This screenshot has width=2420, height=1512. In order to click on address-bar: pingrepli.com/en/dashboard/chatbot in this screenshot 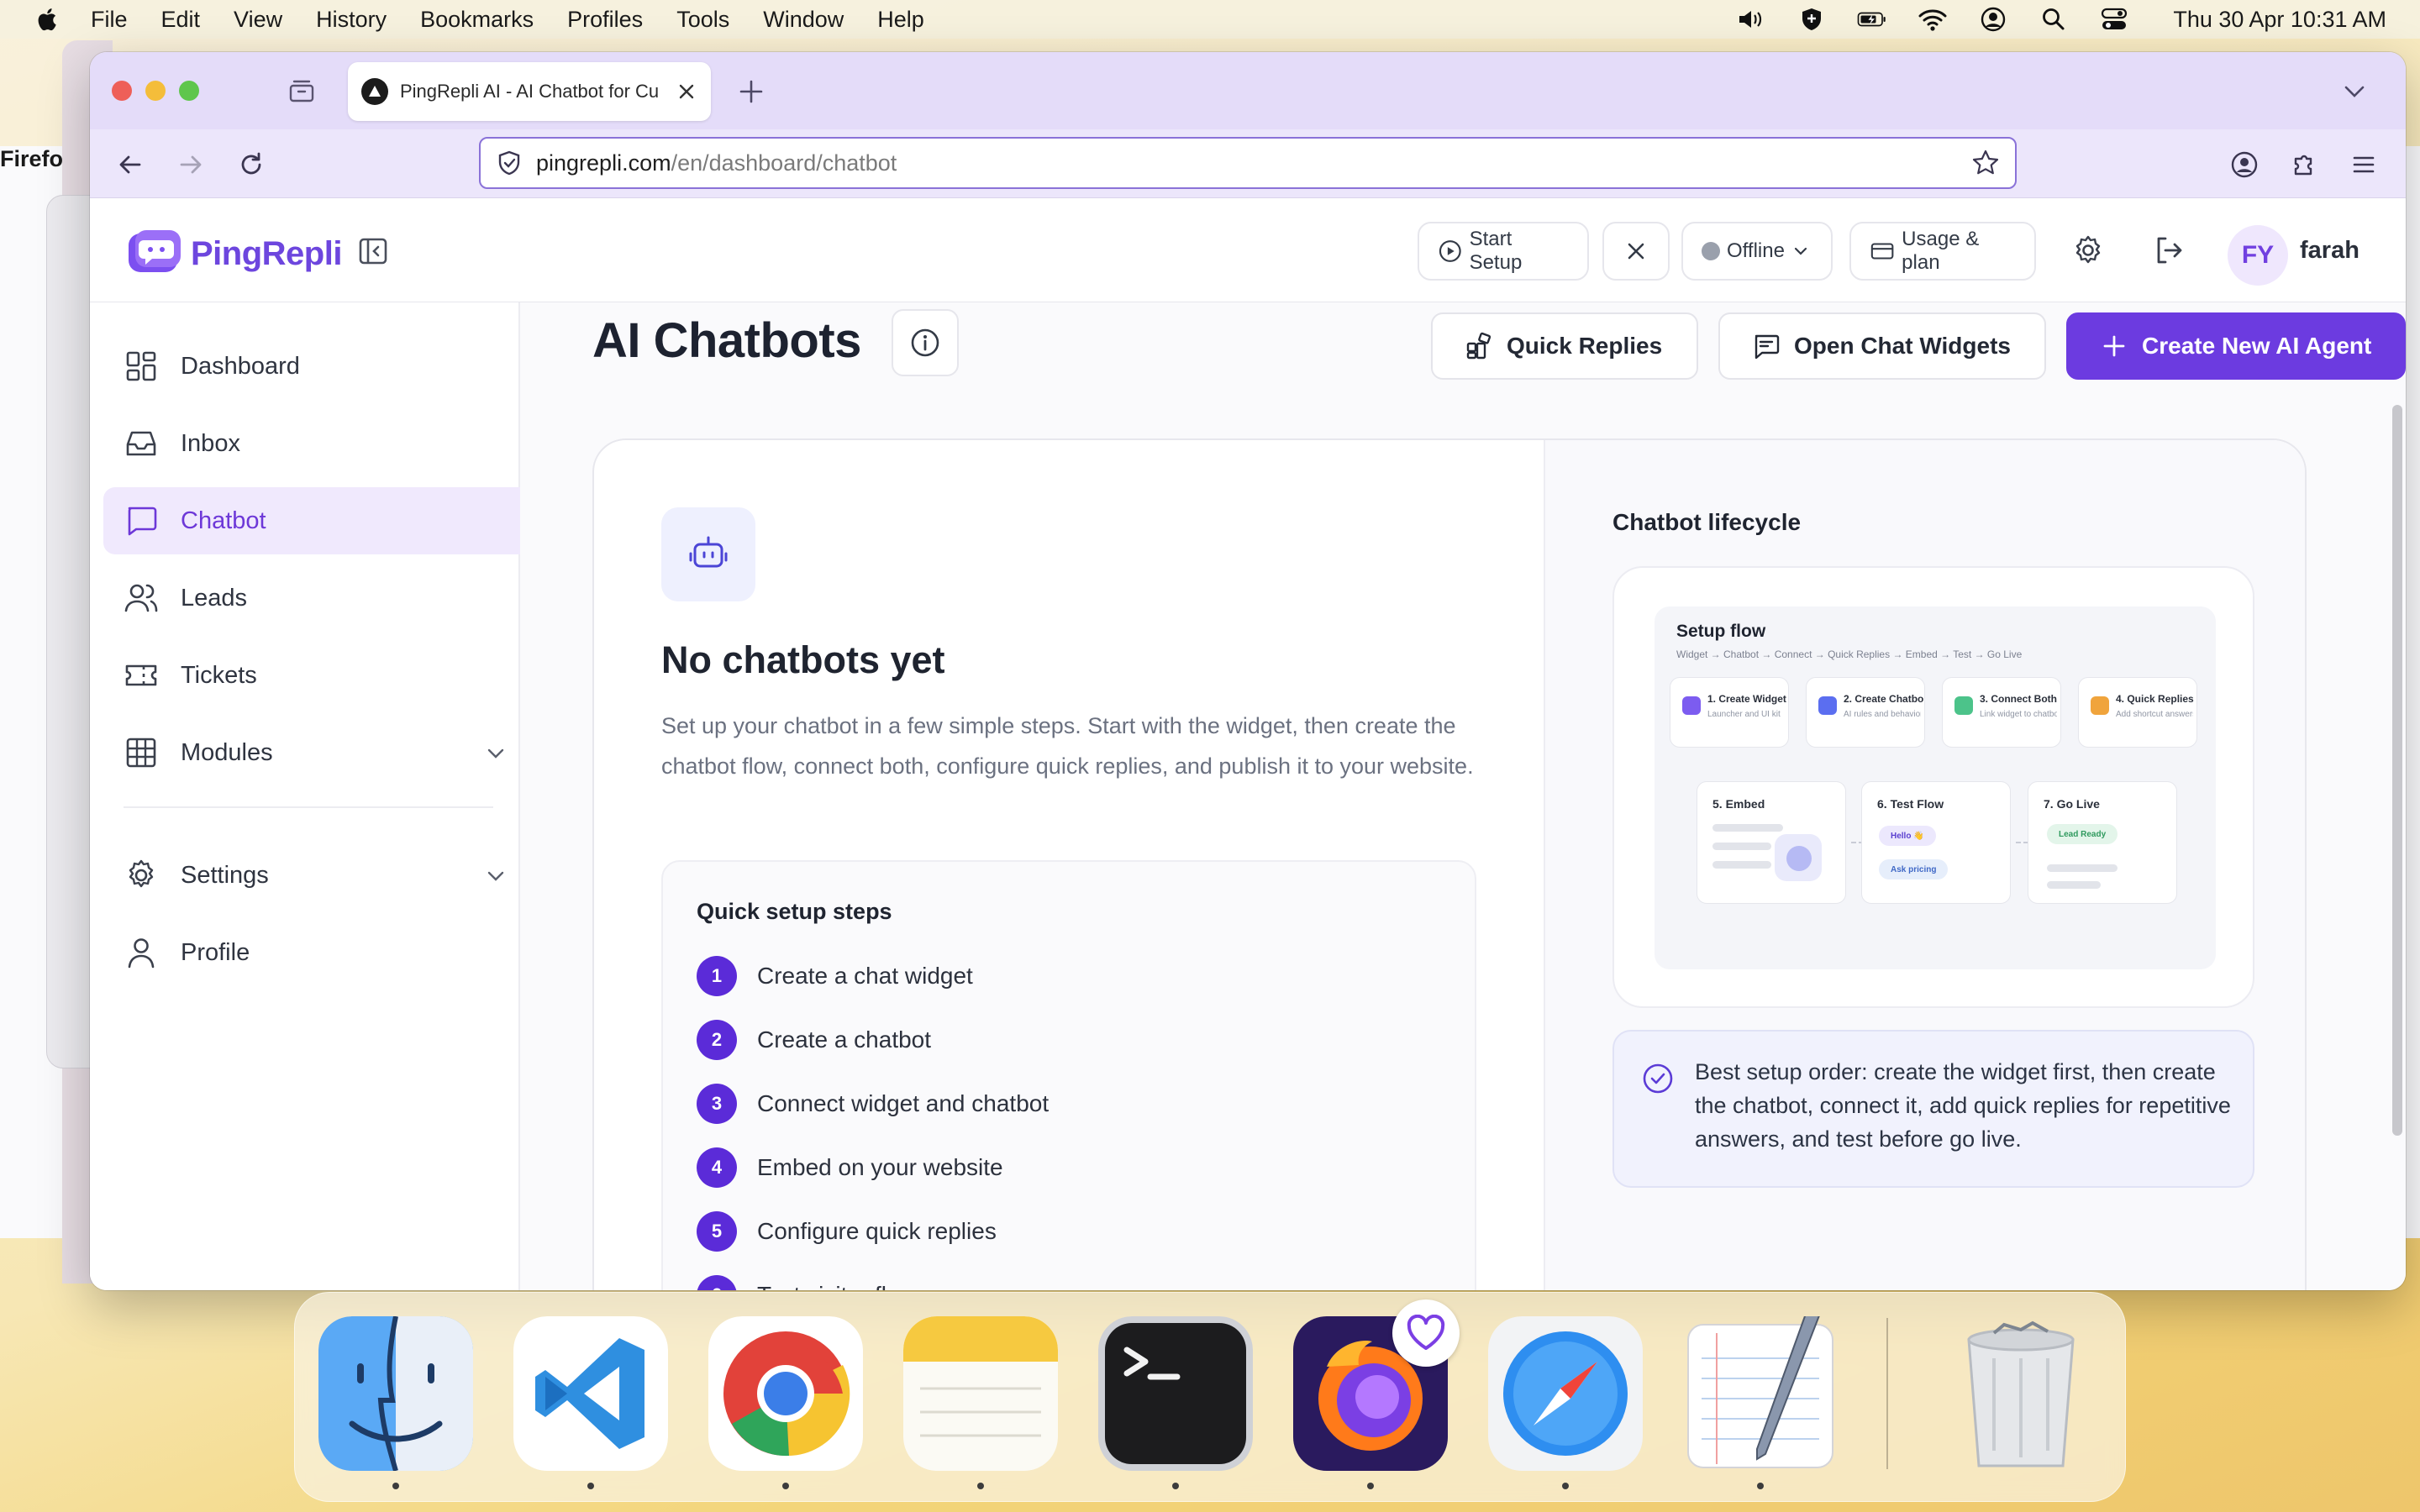, I will do `click(1248, 163)`.